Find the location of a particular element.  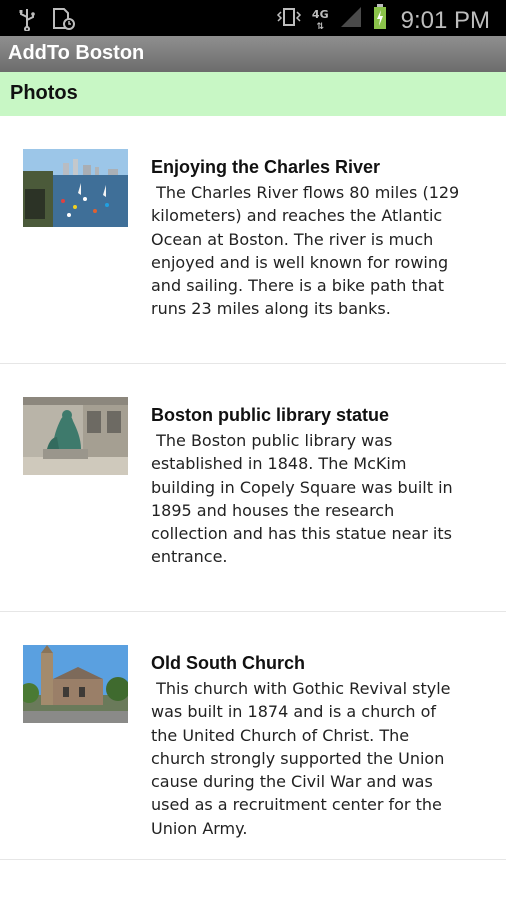

section-header: Photos is located at coordinates (253, 94).